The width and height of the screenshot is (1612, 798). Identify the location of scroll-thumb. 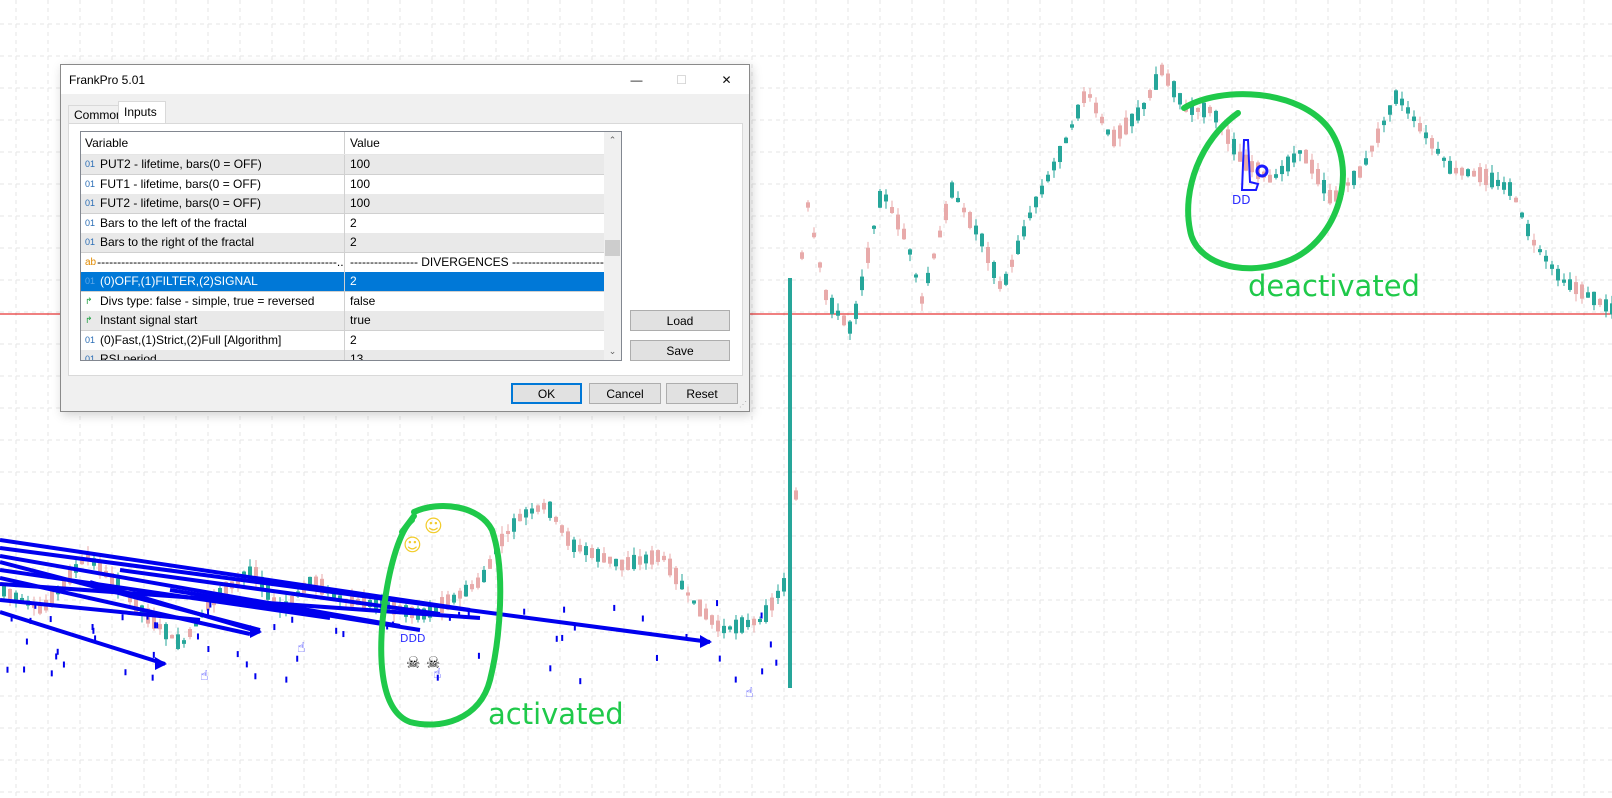
(612, 248).